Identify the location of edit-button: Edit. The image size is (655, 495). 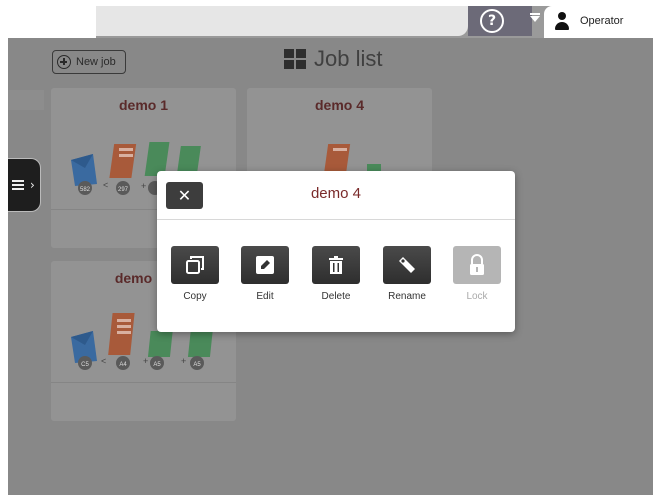
(265, 274).